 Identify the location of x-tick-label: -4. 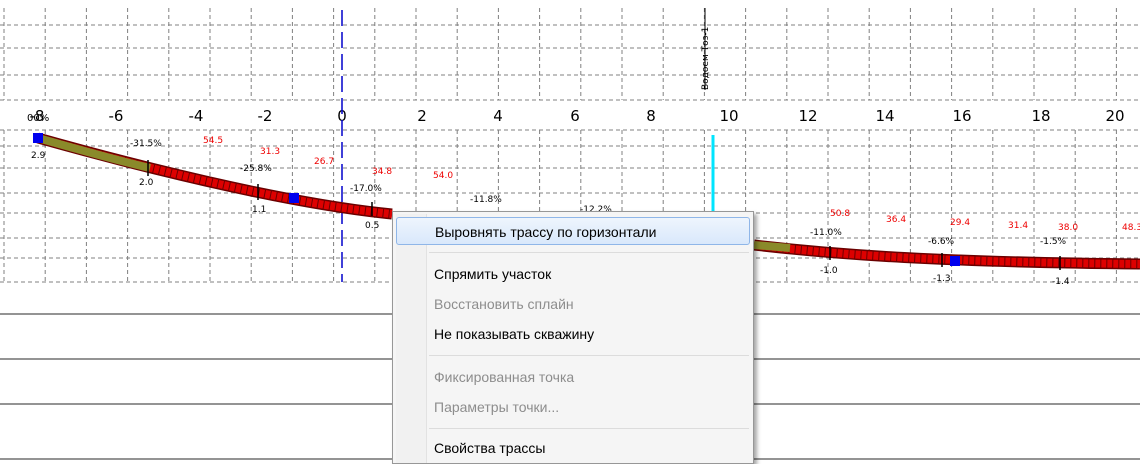
(196, 116).